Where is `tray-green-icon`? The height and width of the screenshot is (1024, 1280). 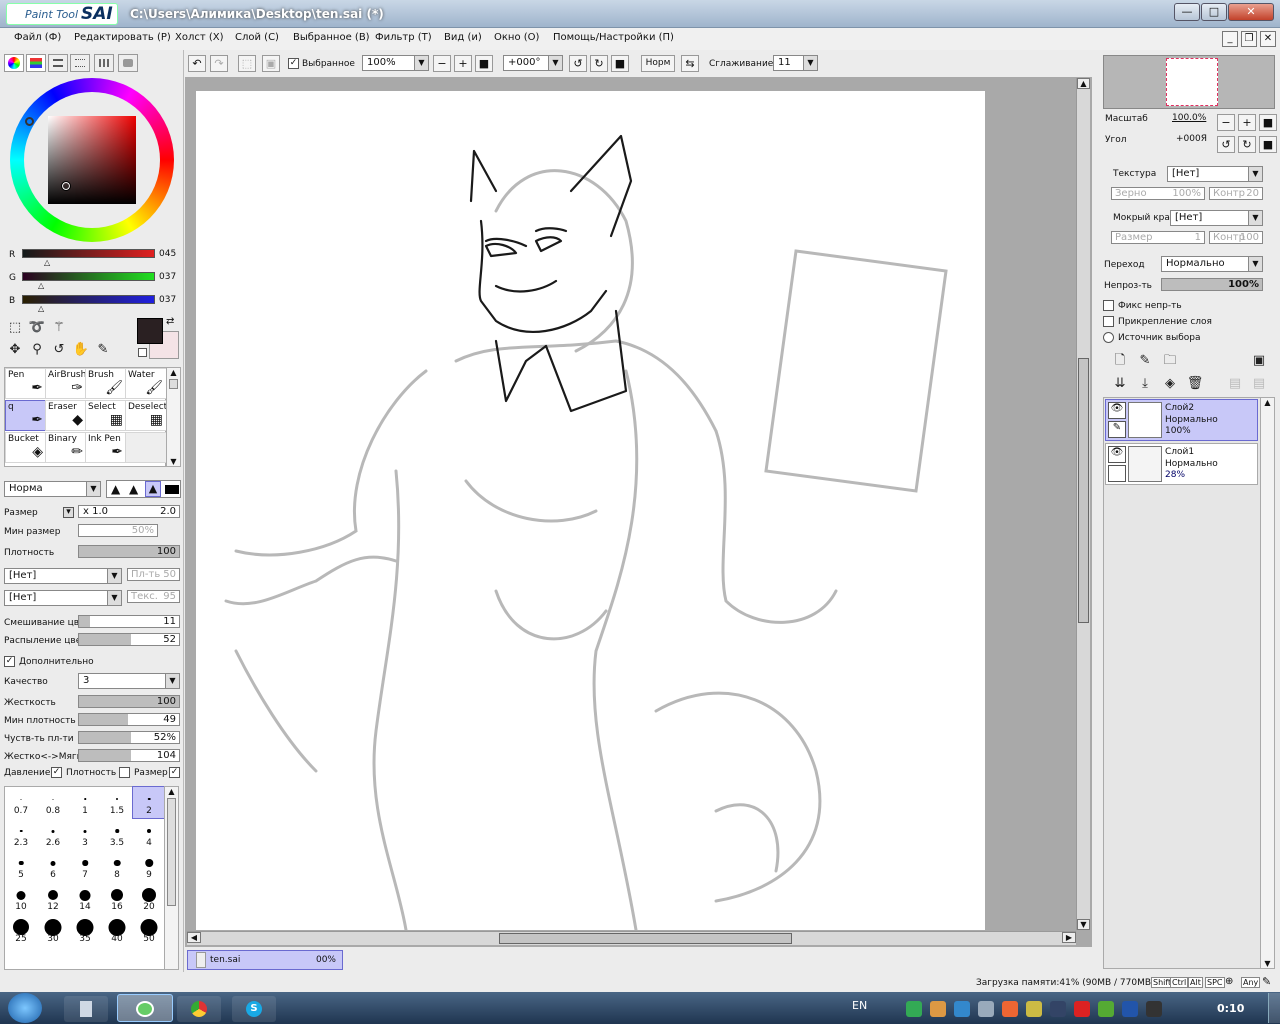
tray-green-icon is located at coordinates (1106, 1009).